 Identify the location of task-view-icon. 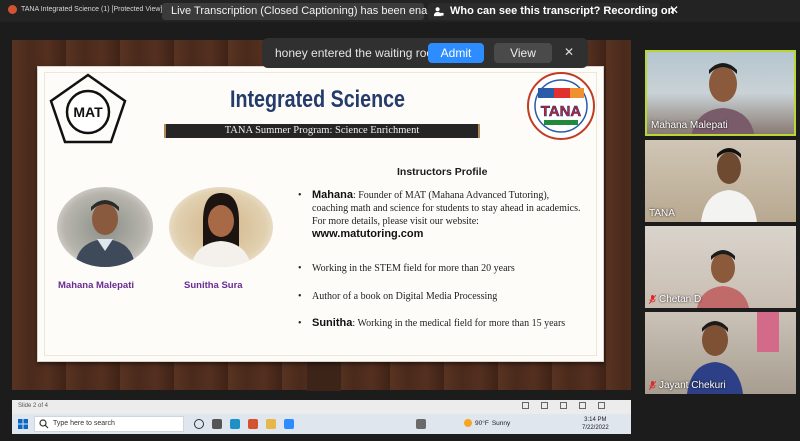
(217, 424).